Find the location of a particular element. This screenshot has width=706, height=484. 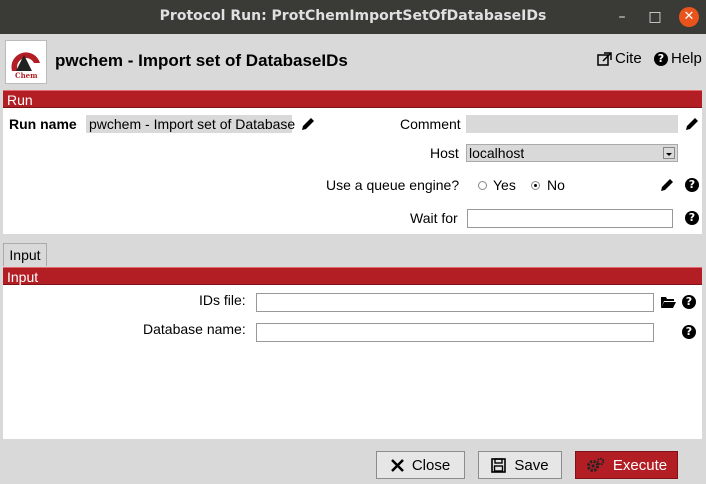

queue-help-icon: ? is located at coordinates (692, 185).